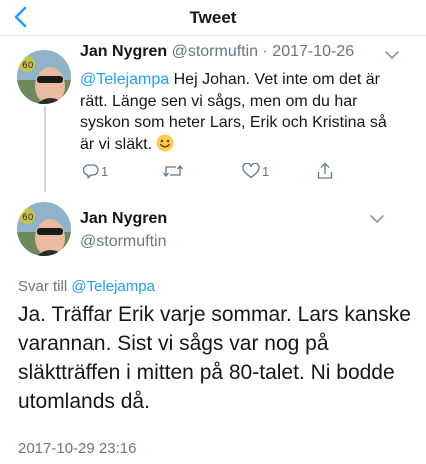 This screenshot has height=464, width=426. What do you see at coordinates (91, 171) in the screenshot?
I see `reply-icon` at bounding box center [91, 171].